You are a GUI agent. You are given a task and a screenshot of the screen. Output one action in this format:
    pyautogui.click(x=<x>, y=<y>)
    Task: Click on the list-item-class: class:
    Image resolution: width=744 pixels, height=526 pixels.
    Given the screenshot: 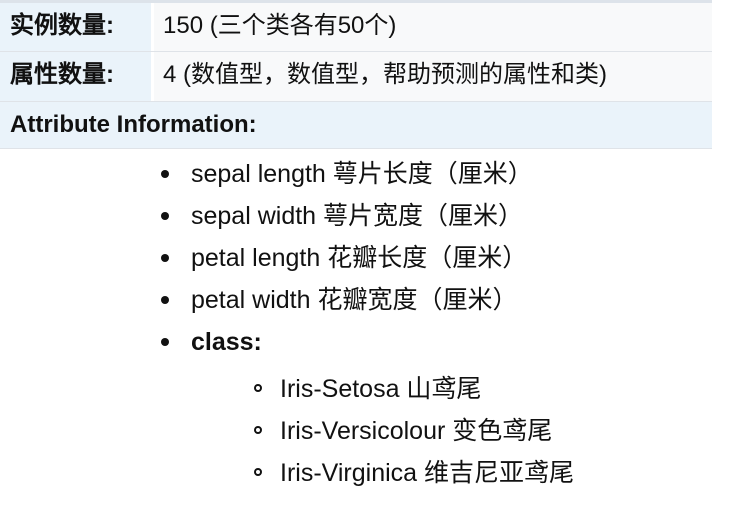 What is the action you would take?
    pyautogui.click(x=211, y=342)
    